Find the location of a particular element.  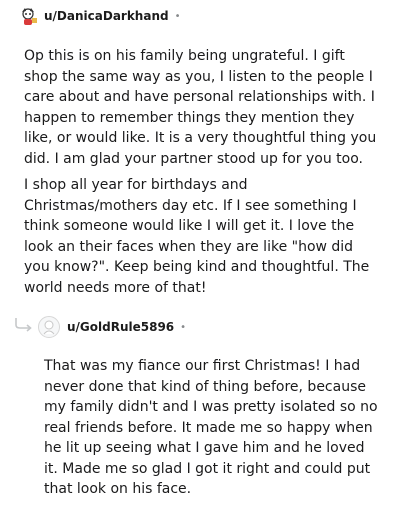

reply-arrow-icon is located at coordinates (23, 325).